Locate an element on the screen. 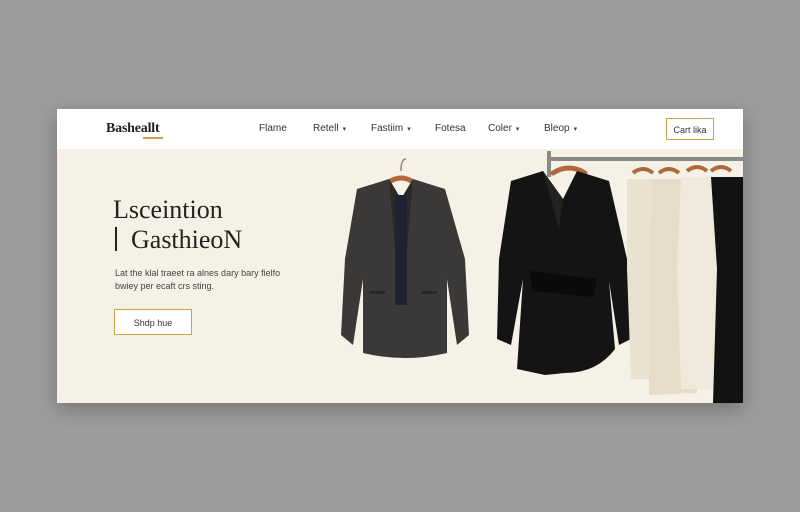  shop-now-button: Shdp hue is located at coordinates (153, 322).